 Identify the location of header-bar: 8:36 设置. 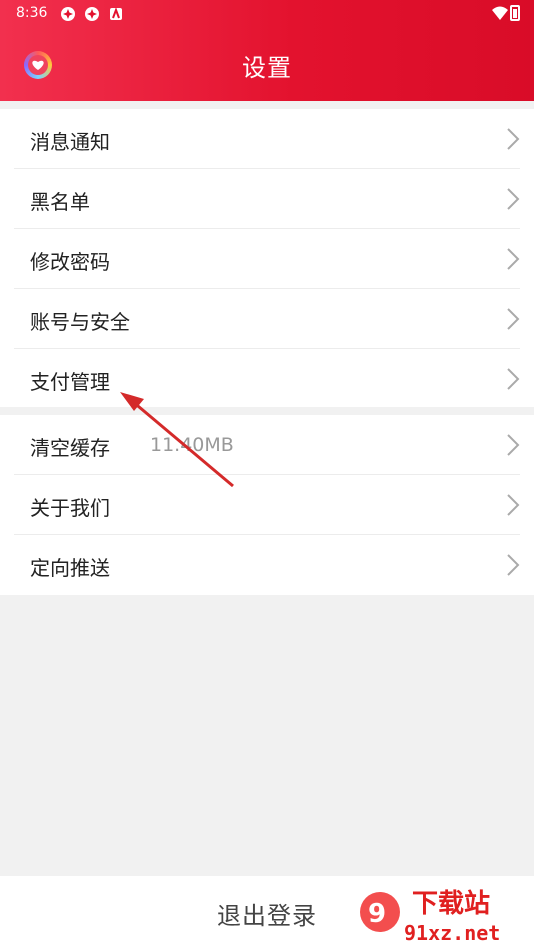
(267, 50).